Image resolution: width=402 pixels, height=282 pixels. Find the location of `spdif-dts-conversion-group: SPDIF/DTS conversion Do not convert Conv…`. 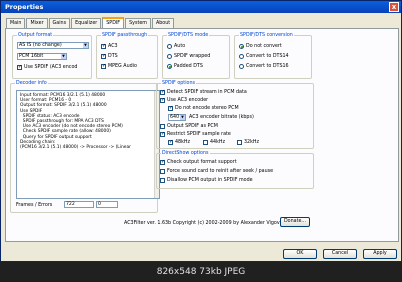

spdif-dts-conversion-group: SPDIF/DTS conversion Do not convert Conv… is located at coordinates (273, 55).